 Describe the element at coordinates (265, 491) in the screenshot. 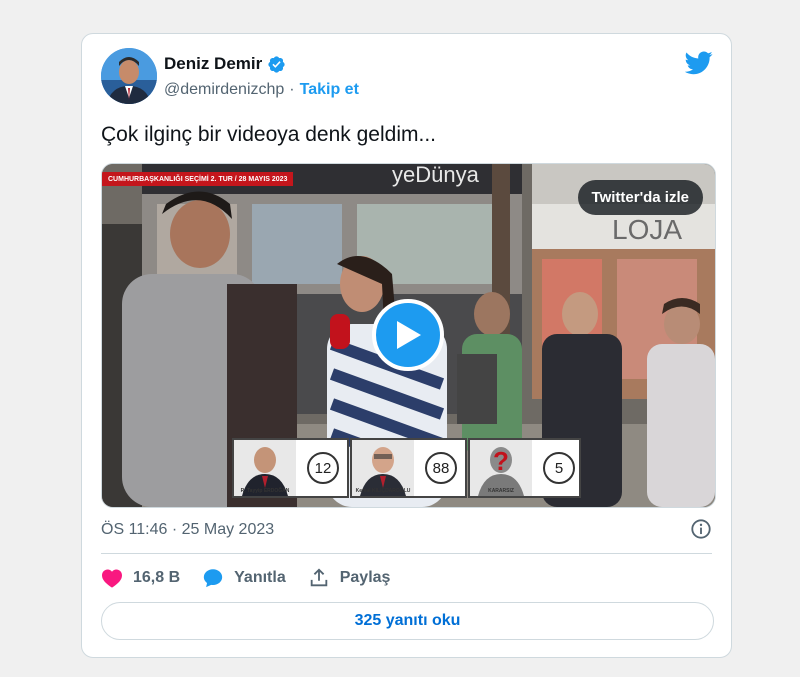

I see `candidate-name: R. Tayyip ERDOĞAN` at that location.